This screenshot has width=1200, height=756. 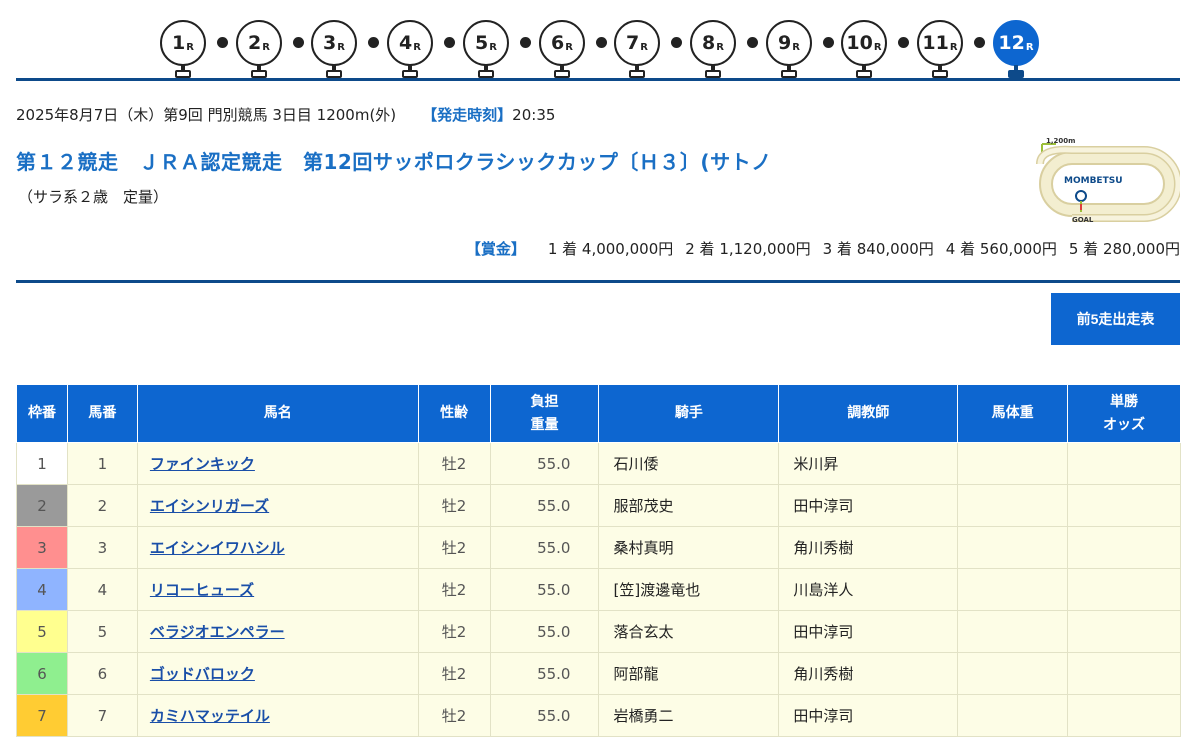 I want to click on trainer-cell: 田中淳司, so click(x=868, y=505).